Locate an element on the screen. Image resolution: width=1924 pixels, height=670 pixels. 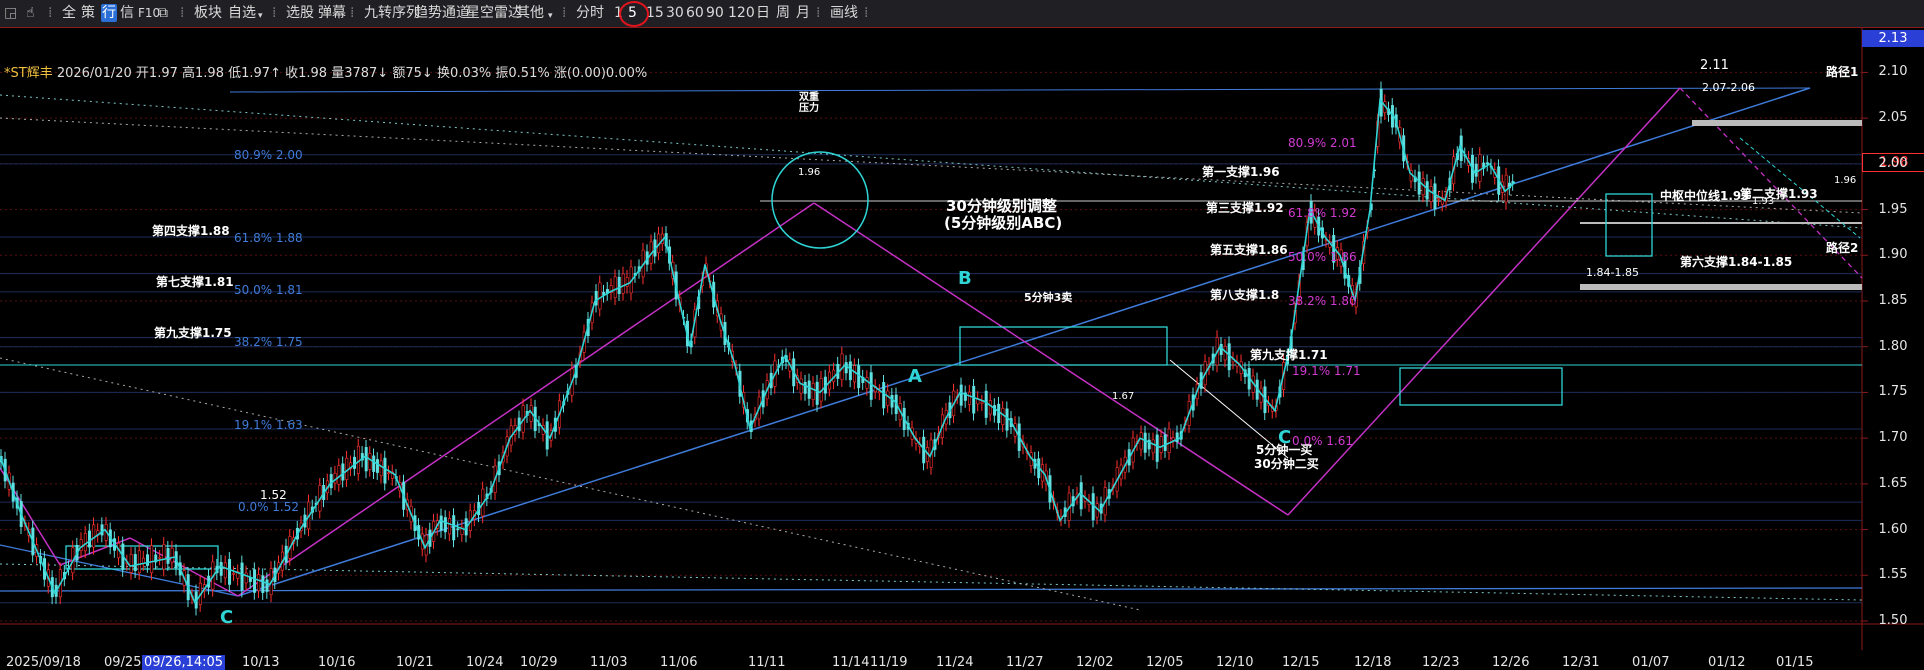
menu-all: 全 is located at coordinates (69, 13).